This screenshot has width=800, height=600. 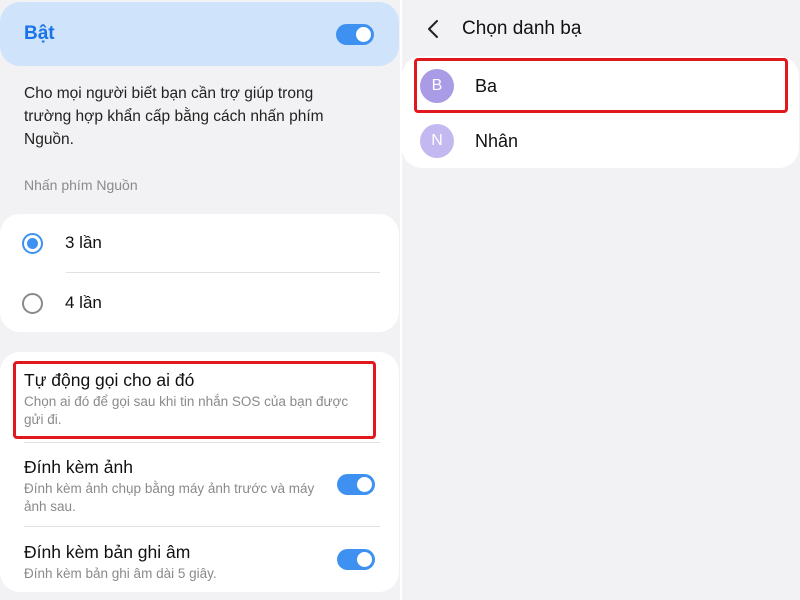 I want to click on contact-item-nhan: N Nhân, so click(x=600, y=141).